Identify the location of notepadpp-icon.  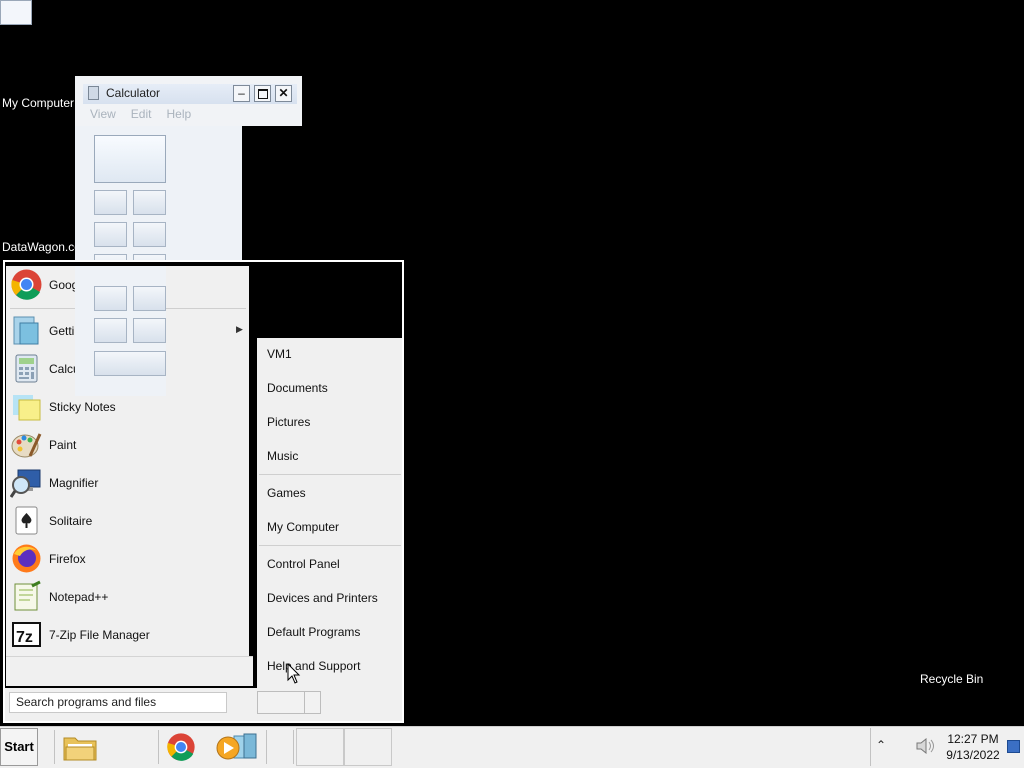
(26, 596).